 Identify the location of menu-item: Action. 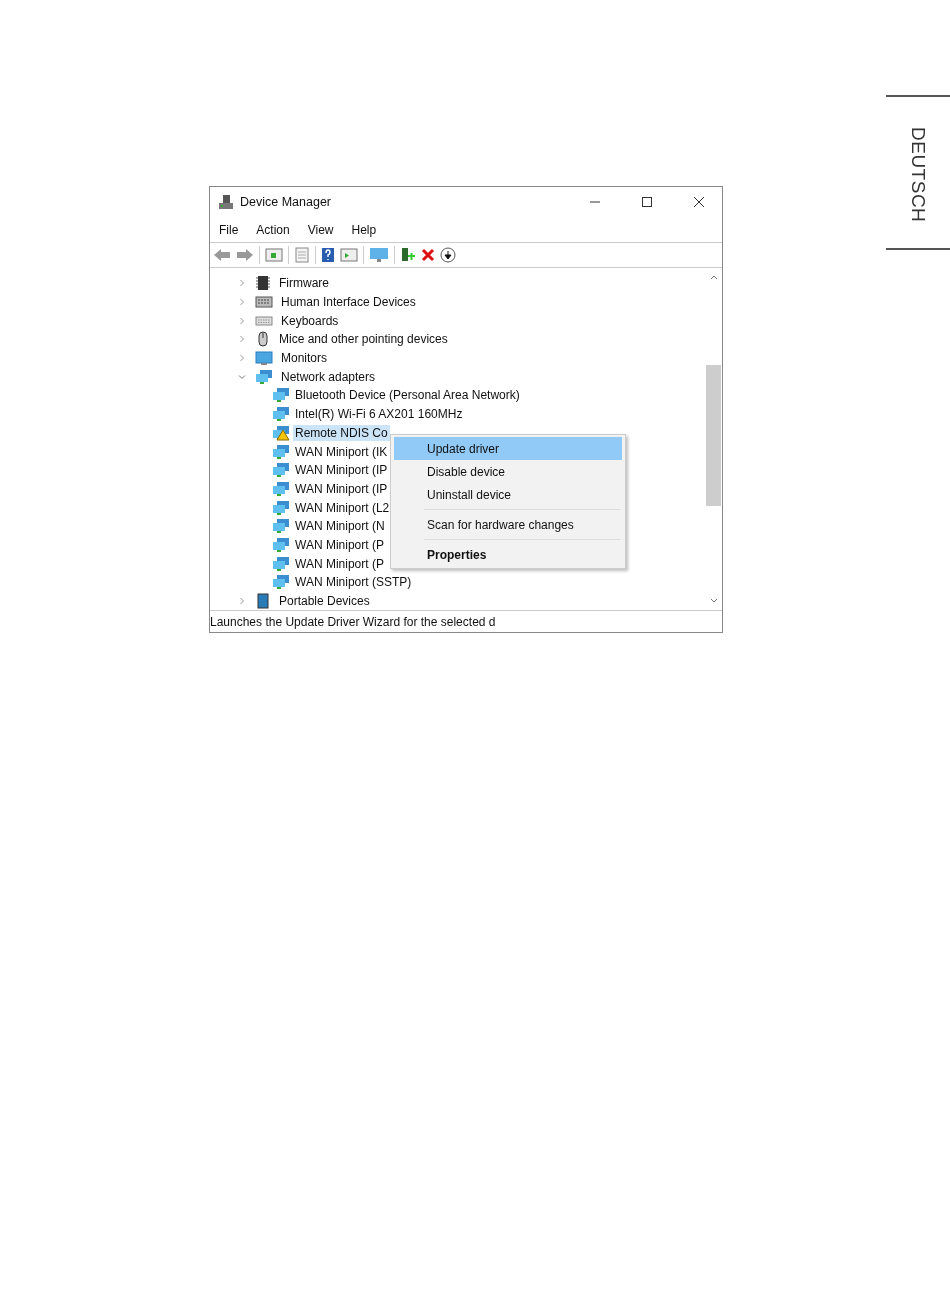
(273, 229).